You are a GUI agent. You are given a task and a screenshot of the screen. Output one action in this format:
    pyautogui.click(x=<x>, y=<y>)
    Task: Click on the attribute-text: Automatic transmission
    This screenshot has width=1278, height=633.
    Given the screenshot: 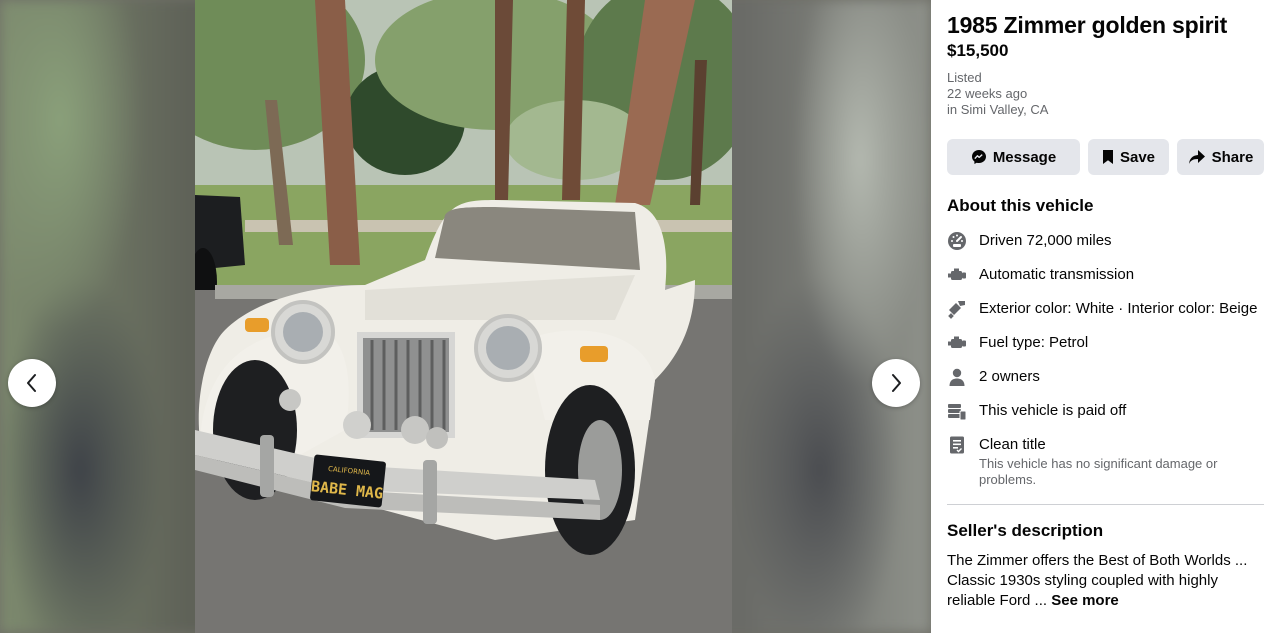 What is the action you would take?
    pyautogui.click(x=1057, y=274)
    